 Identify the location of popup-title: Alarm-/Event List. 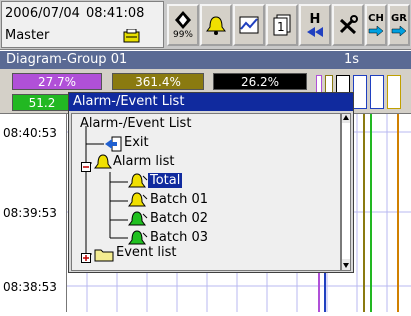
(211, 102).